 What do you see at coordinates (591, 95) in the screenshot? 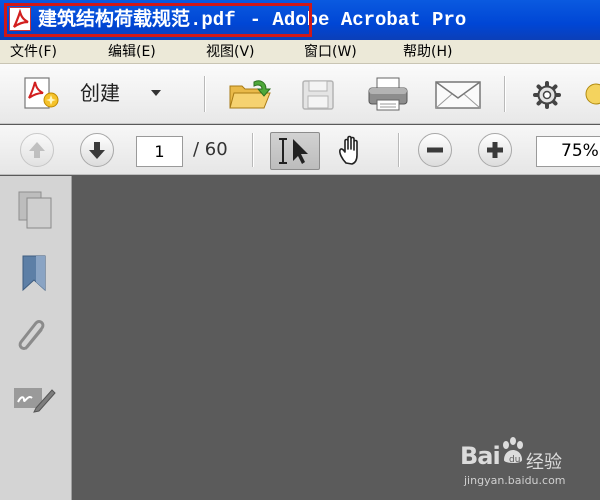
I see `light-bulb-icon` at bounding box center [591, 95].